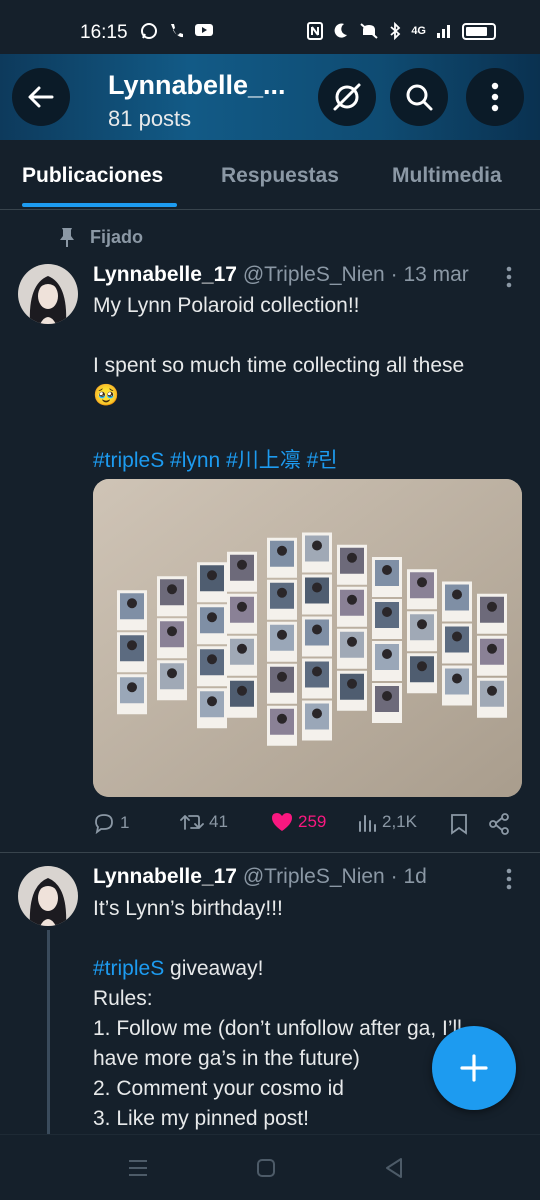 The width and height of the screenshot is (540, 1200). Describe the element at coordinates (459, 824) in the screenshot. I see `bookmark-icon` at that location.